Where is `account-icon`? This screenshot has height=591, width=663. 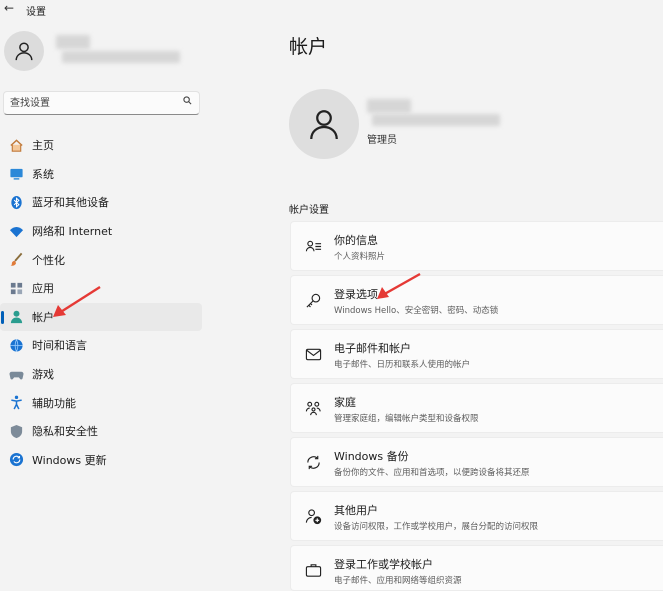 account-icon is located at coordinates (16, 317).